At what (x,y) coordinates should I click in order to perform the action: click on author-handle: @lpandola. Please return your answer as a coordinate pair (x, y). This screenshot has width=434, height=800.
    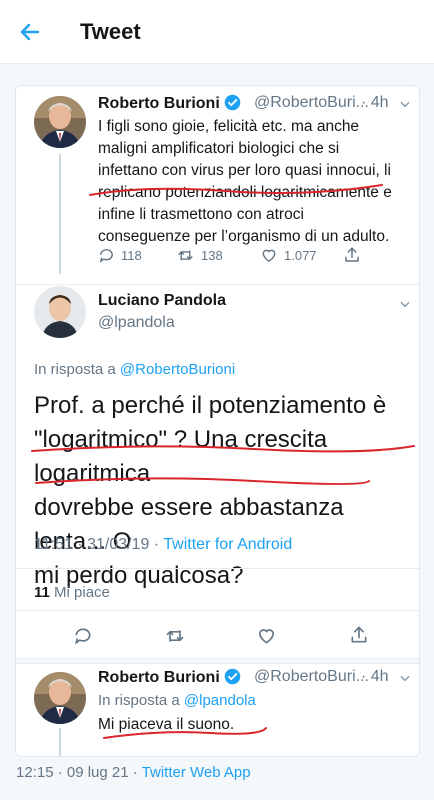
    Looking at the image, I should click on (136, 323).